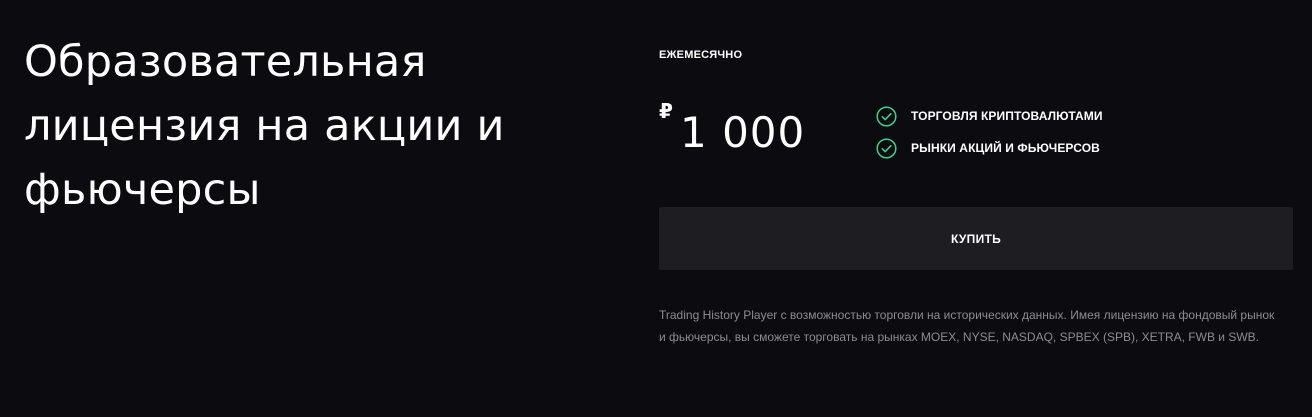 The width and height of the screenshot is (1312, 417). I want to click on buy-button: КУПИТЬ, so click(976, 238).